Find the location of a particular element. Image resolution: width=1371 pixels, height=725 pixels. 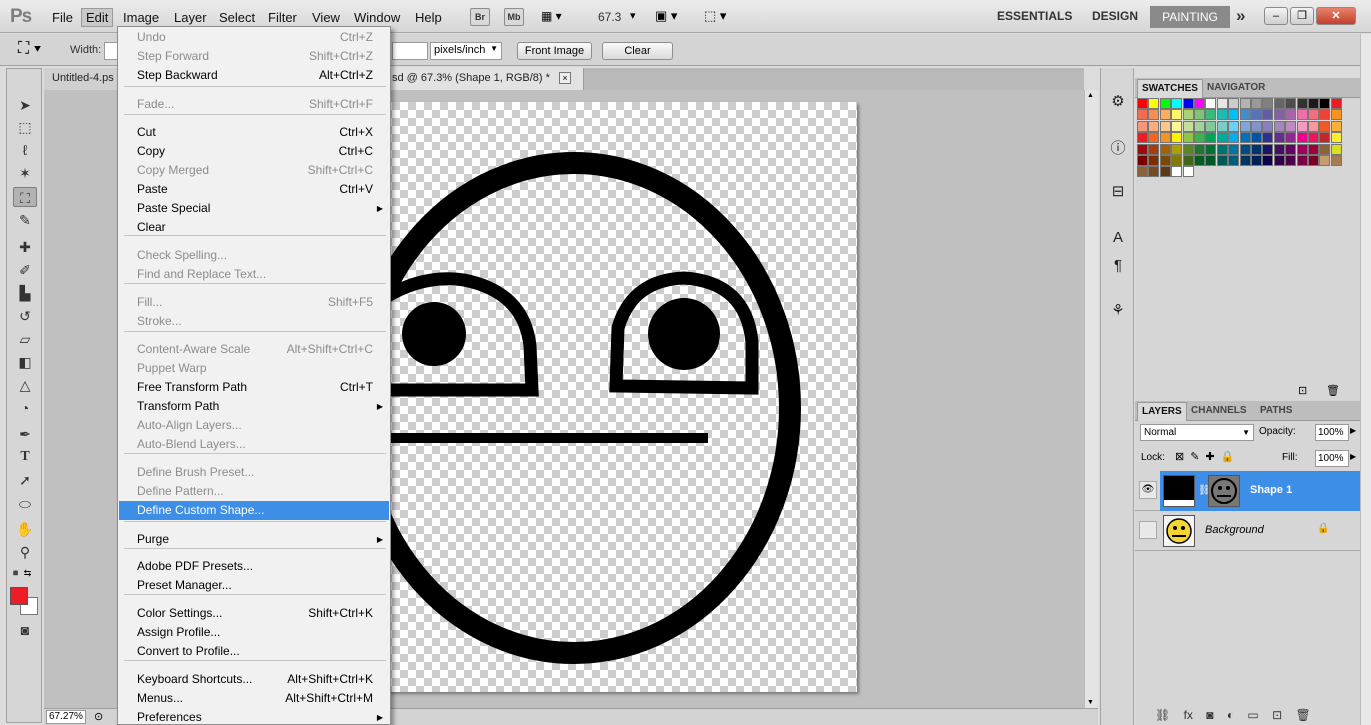

edit-menu-item-keyboard-shortcuts: Keyboard Shortcuts... Alt+Shift+Ctrl+K is located at coordinates (254, 679).